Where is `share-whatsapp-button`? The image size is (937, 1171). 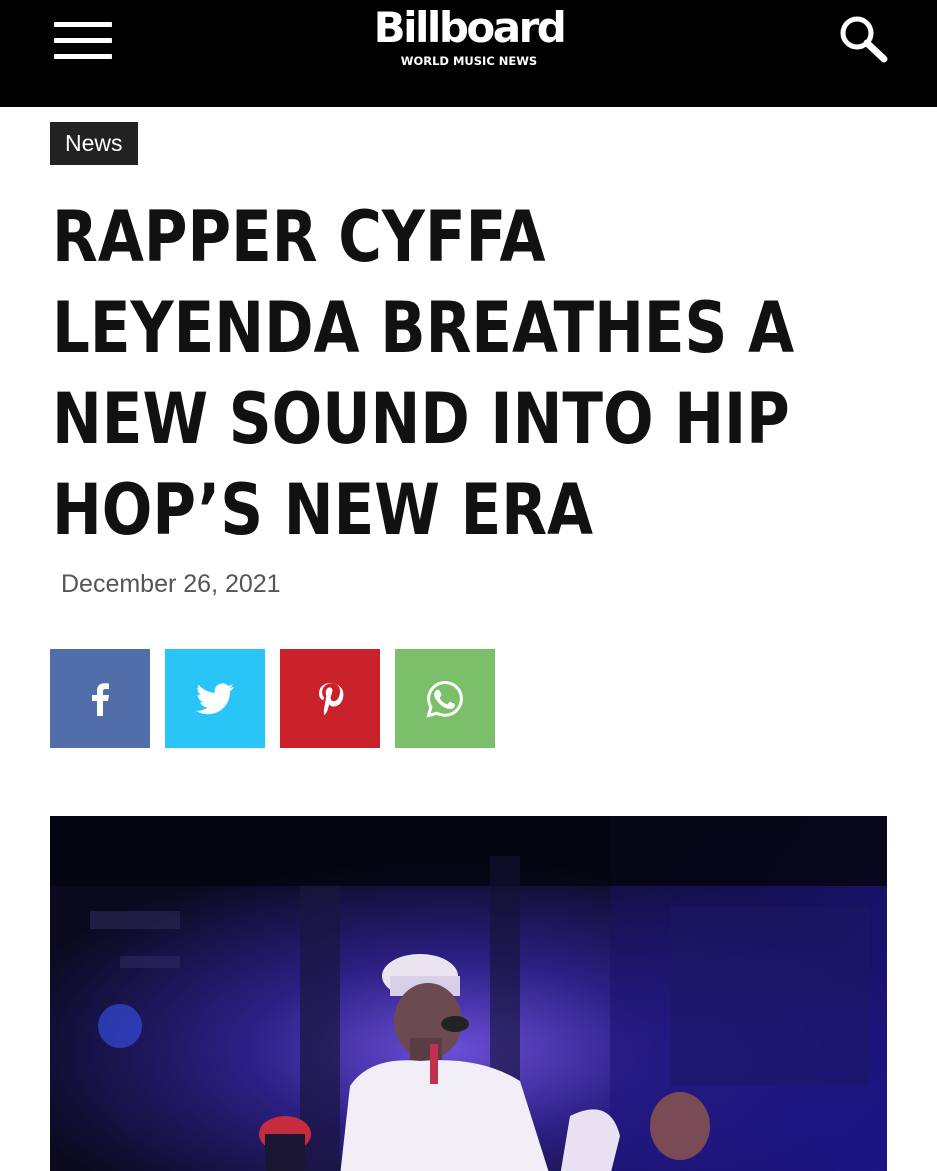 share-whatsapp-button is located at coordinates (445, 698).